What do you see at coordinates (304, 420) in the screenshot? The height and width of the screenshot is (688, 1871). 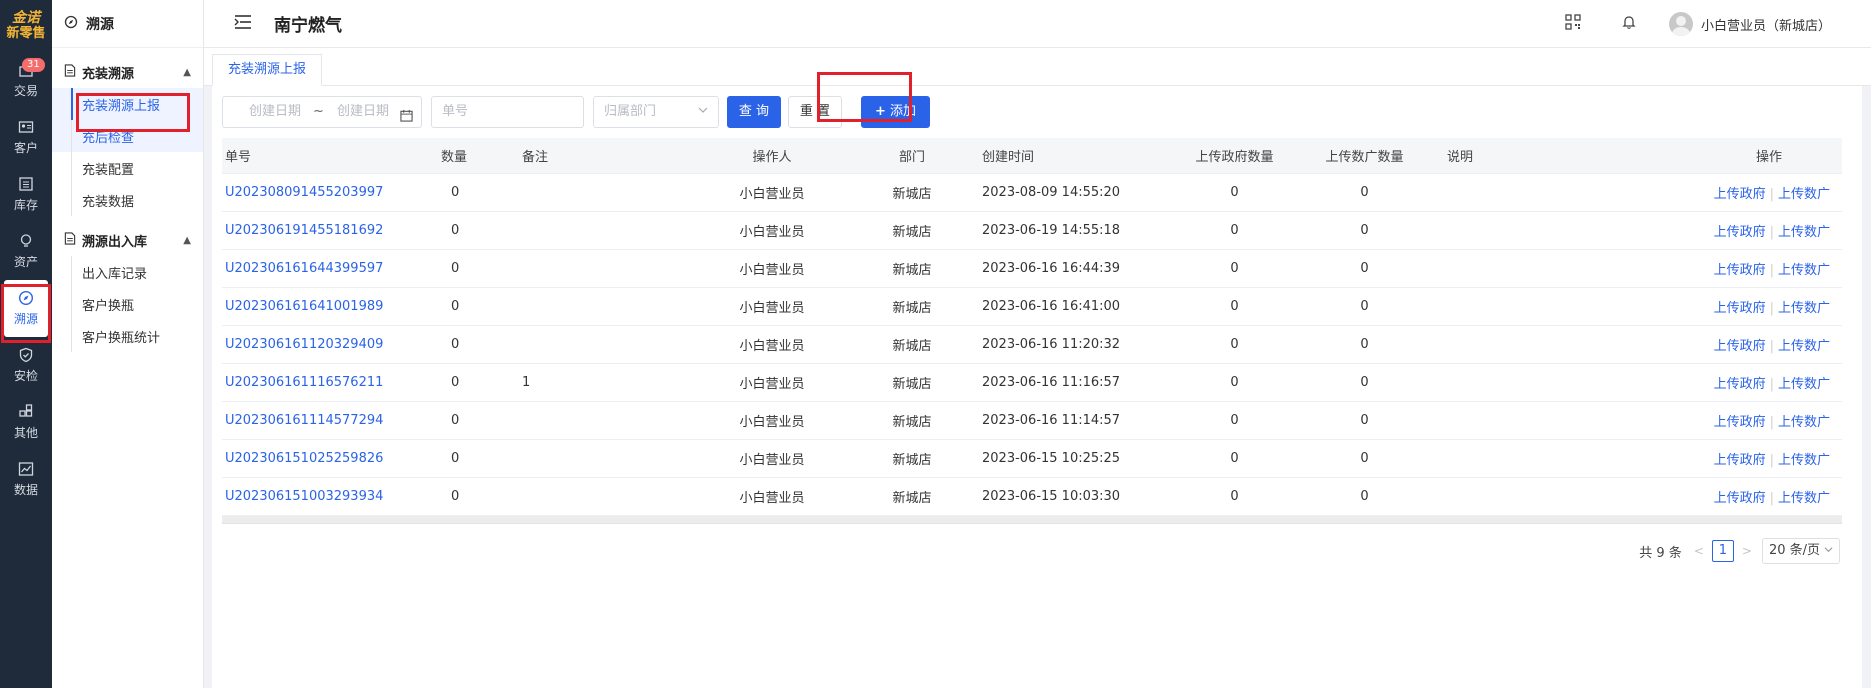 I see `order-no-link: U202306161114577294` at bounding box center [304, 420].